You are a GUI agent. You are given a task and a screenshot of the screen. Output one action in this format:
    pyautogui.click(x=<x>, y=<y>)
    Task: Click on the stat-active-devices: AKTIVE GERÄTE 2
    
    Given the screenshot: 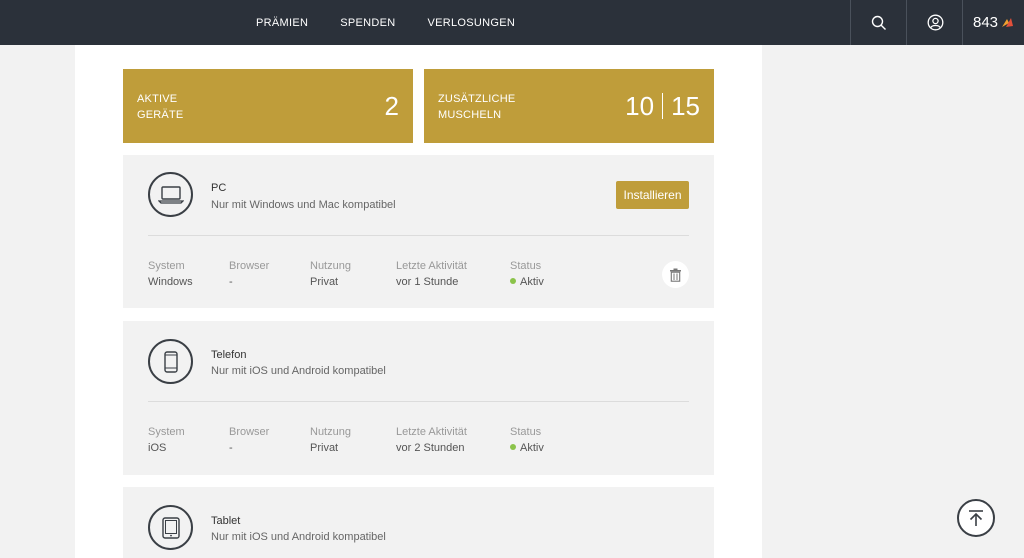 What is the action you would take?
    pyautogui.click(x=268, y=106)
    